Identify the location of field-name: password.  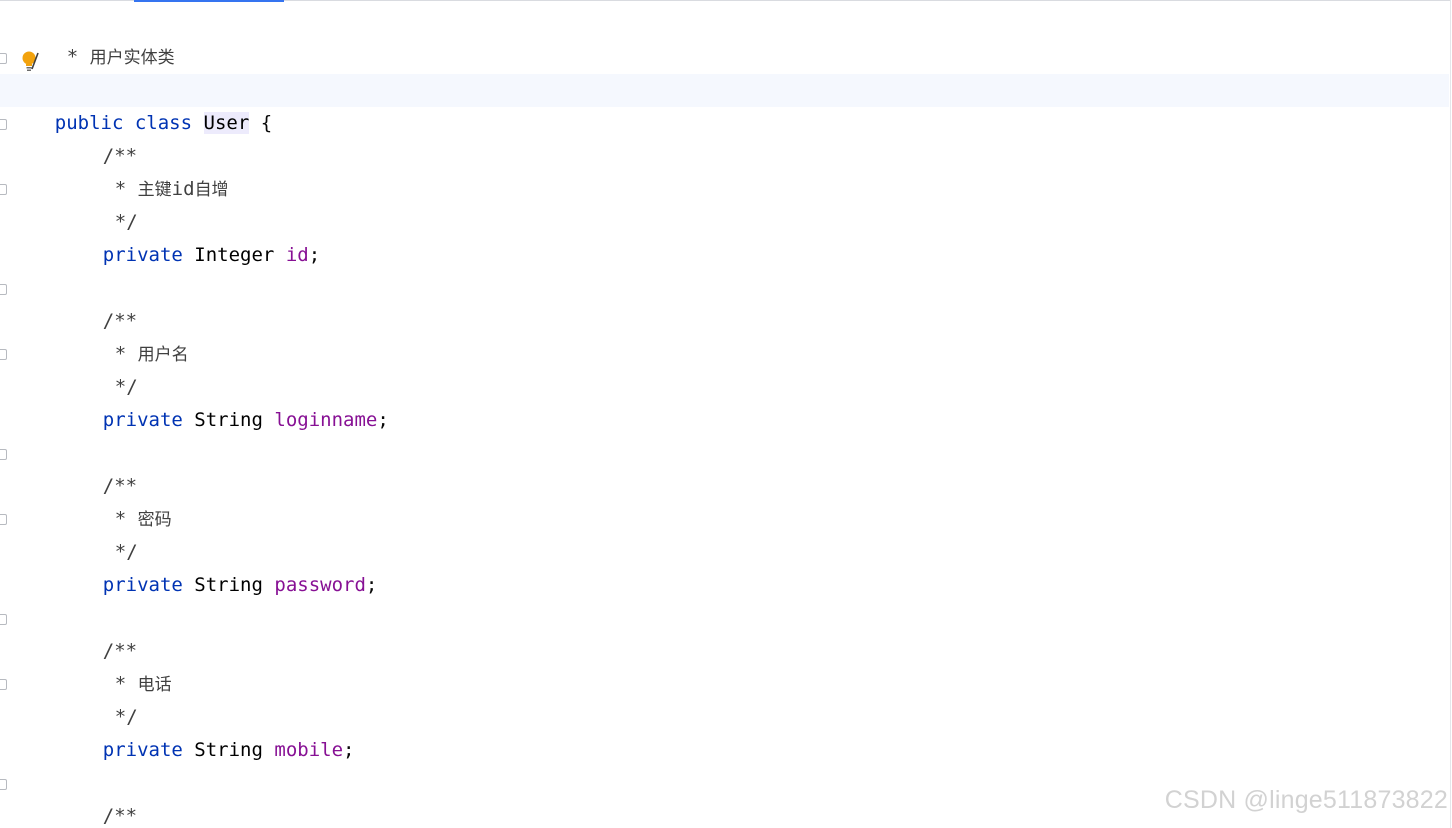
(320, 585).